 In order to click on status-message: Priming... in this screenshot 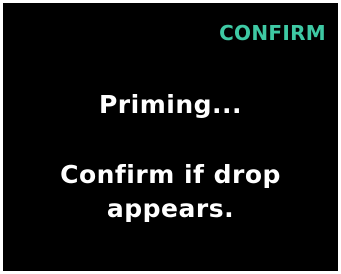, I will do `click(170, 104)`.